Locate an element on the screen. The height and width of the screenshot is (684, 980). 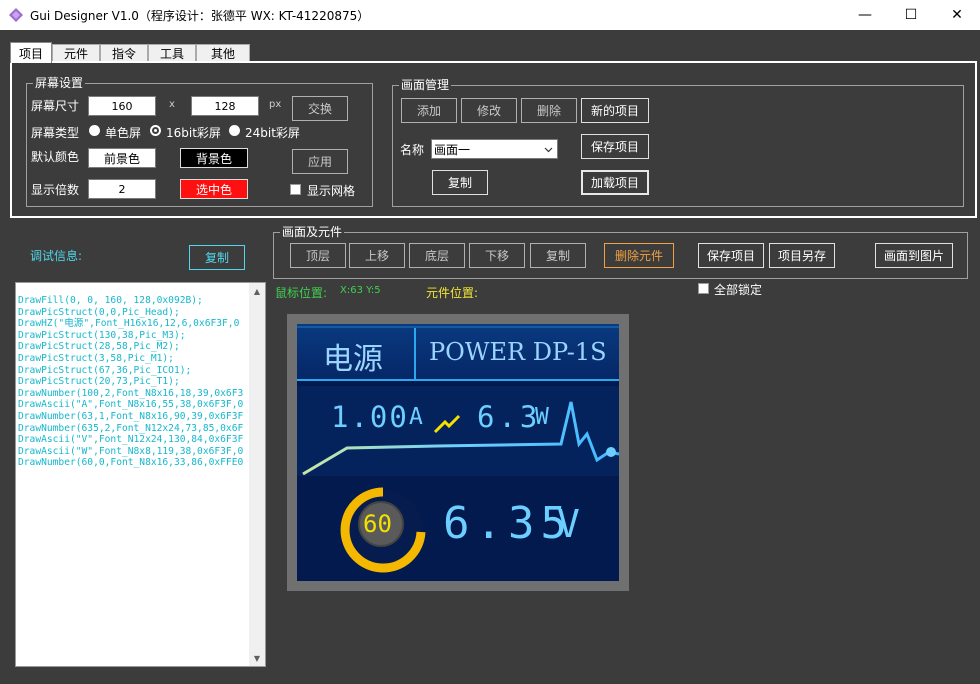
maximize-button: ☐ is located at coordinates (911, 15).